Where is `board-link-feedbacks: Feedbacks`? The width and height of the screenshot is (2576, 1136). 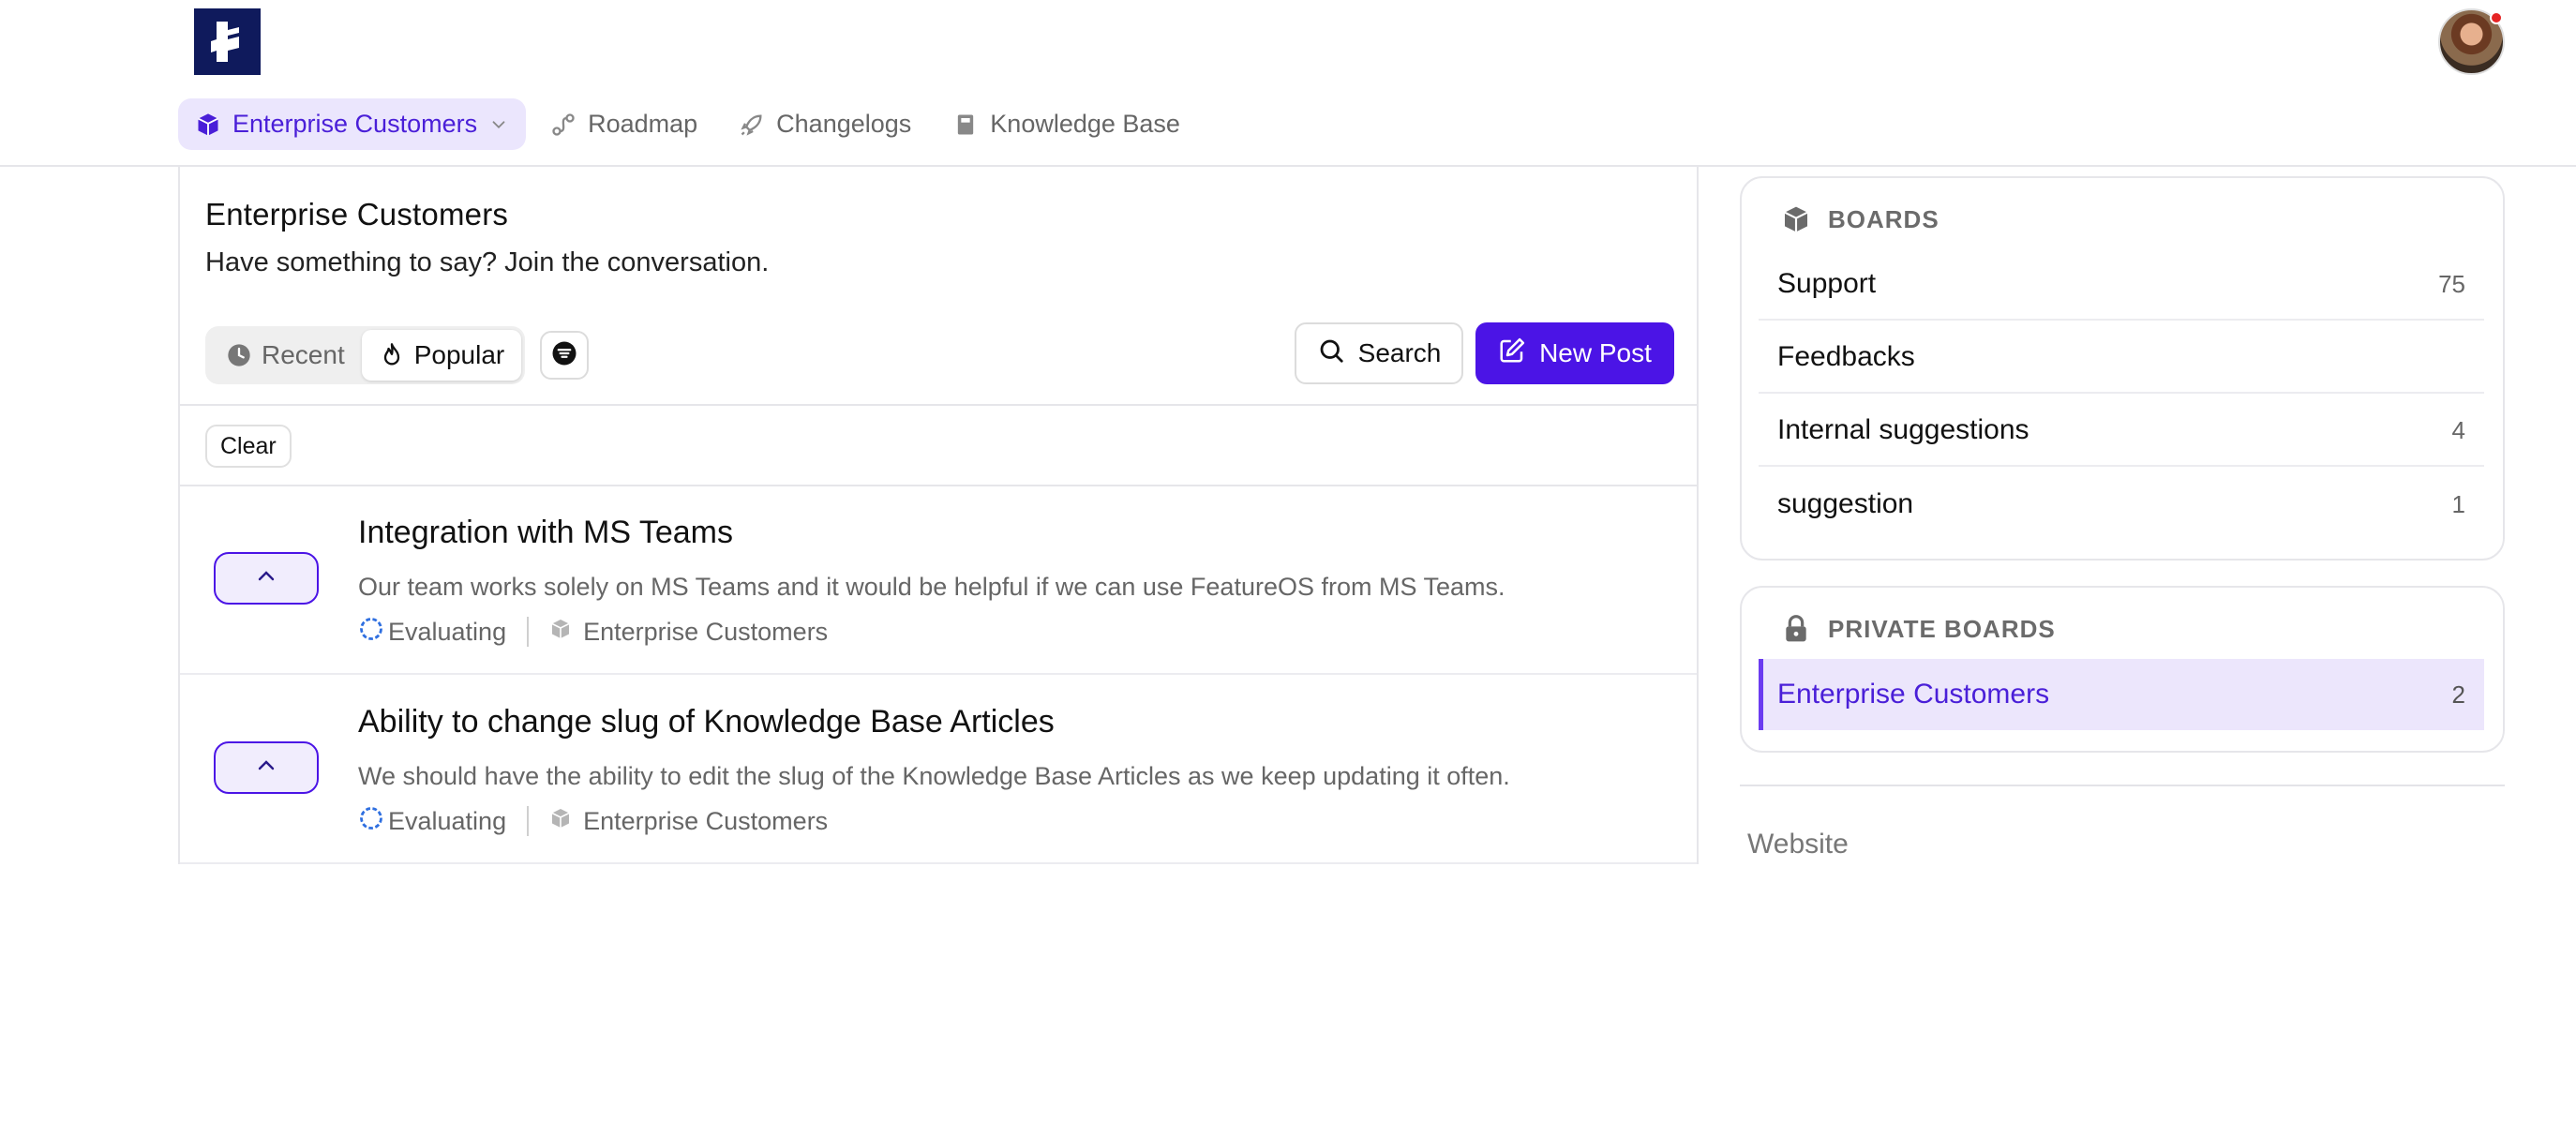
board-link-feedbacks: Feedbacks is located at coordinates (2121, 358).